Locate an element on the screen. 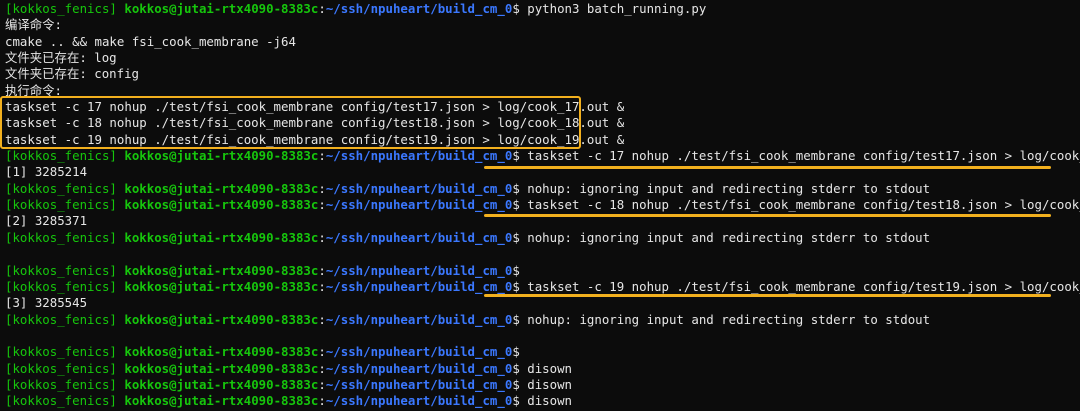 This screenshot has width=1080, height=411. highlight-box is located at coordinates (290, 122).